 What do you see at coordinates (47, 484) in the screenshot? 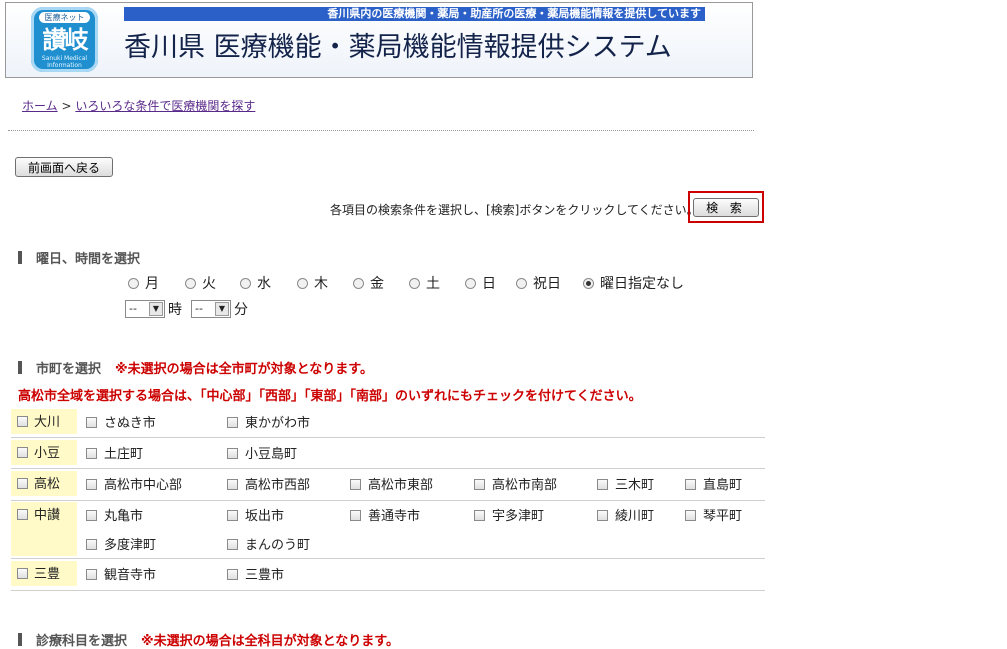
I see `region-label: 高松` at bounding box center [47, 484].